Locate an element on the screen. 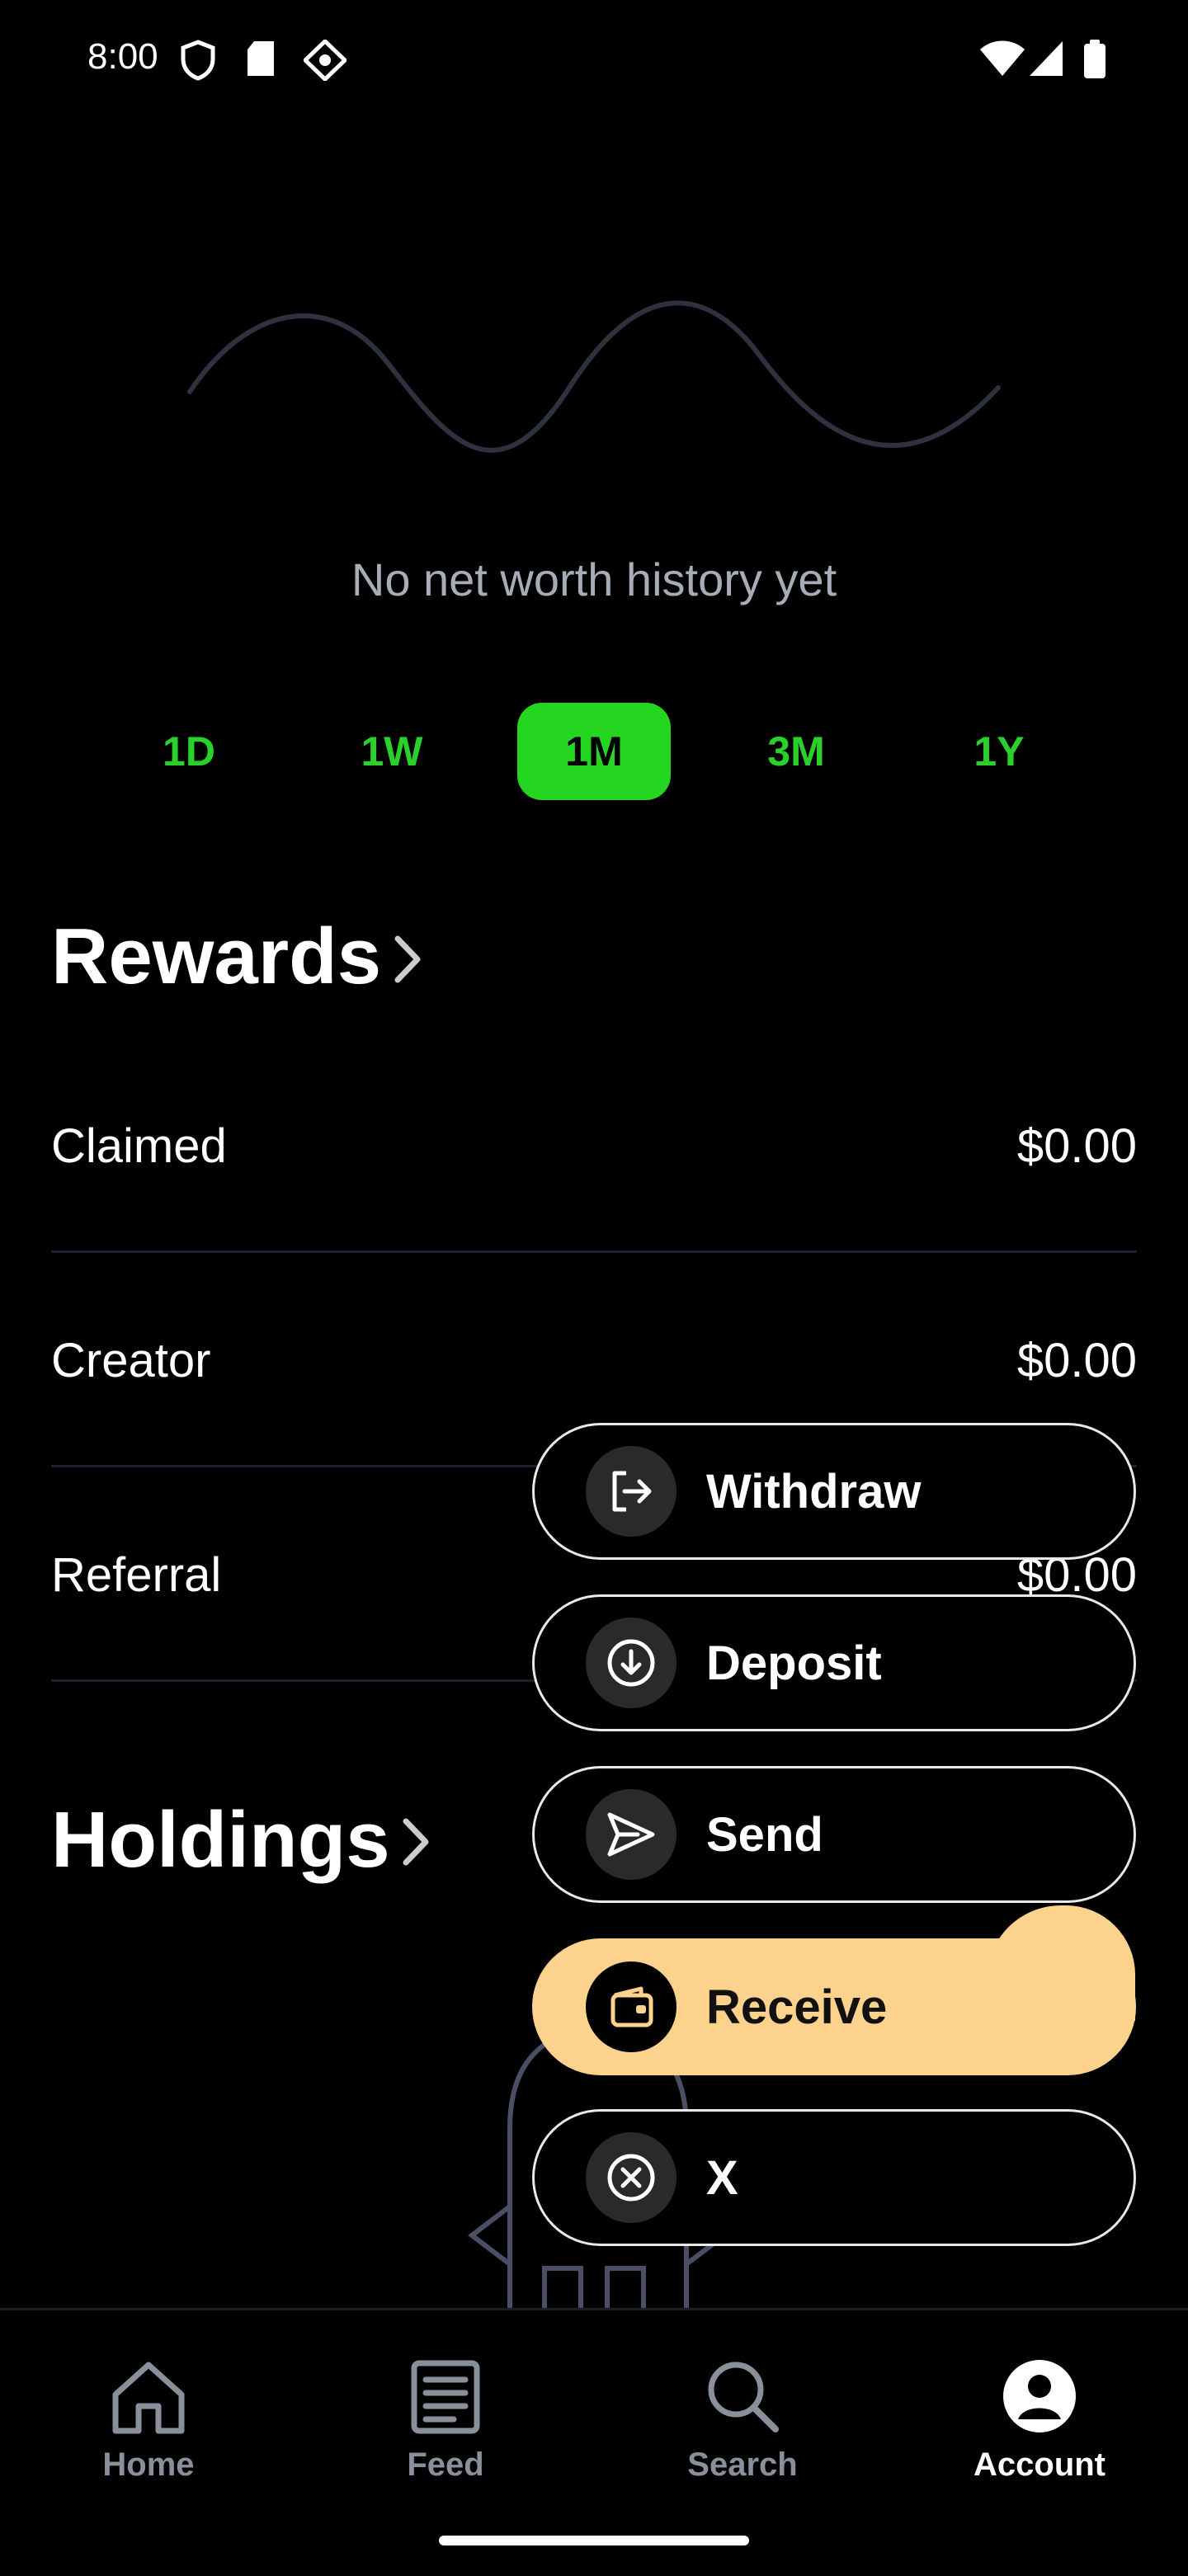 The height and width of the screenshot is (2576, 1188). range-1m: 1M is located at coordinates (594, 751).